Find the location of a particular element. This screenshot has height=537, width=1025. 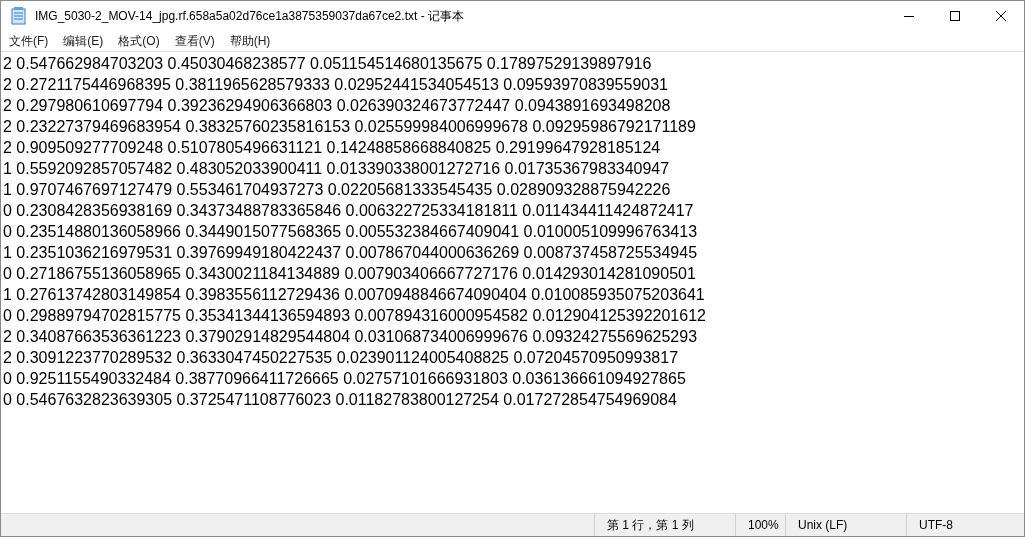

menu-item: 文件(F) is located at coordinates (29, 41).